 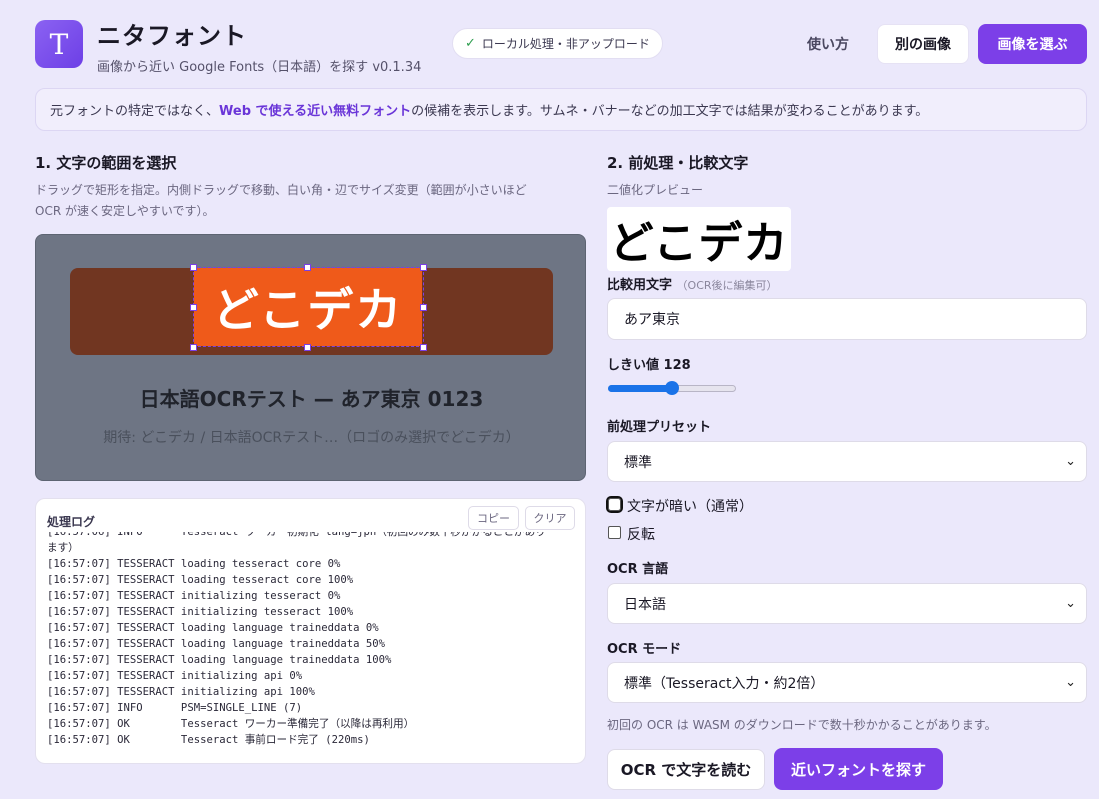 I want to click on invert-checkbox, so click(x=614, y=532).